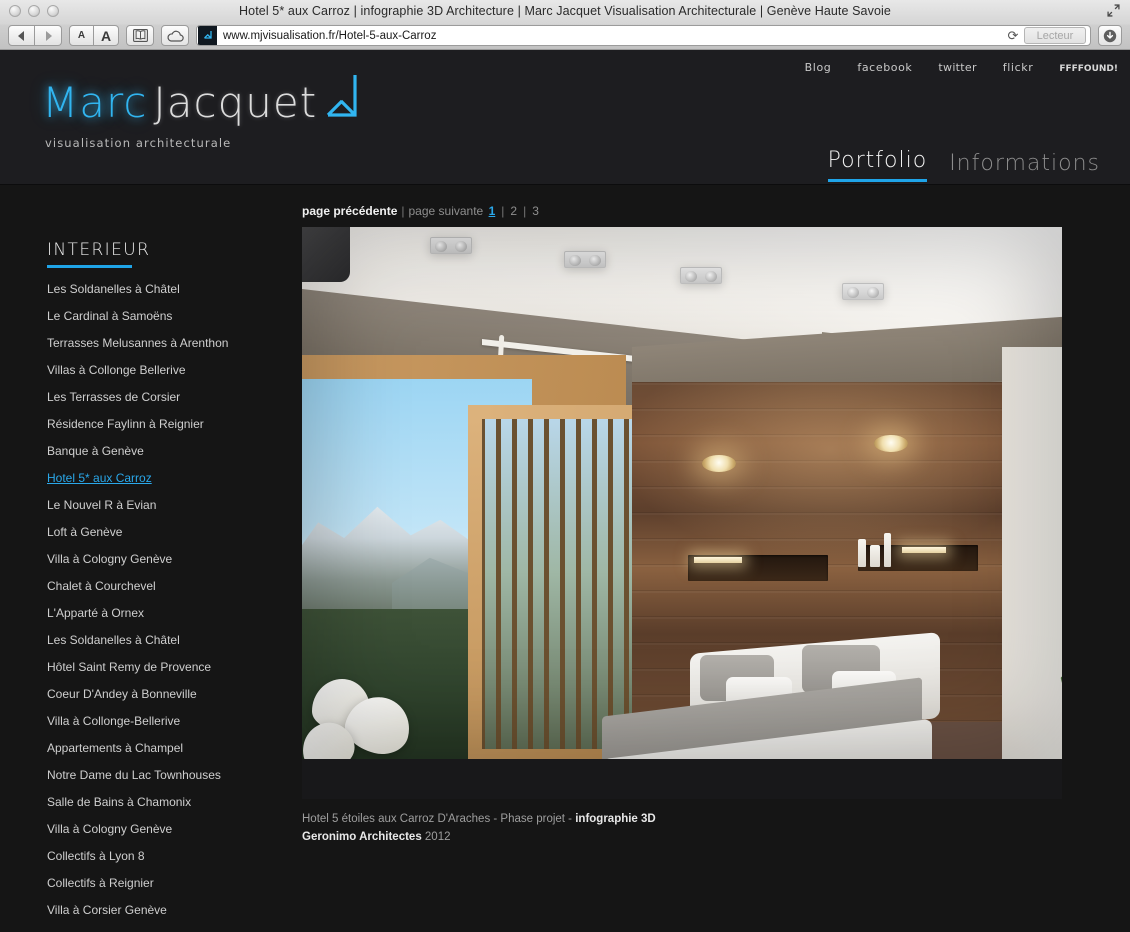  Describe the element at coordinates (1055, 35) in the screenshot. I see `reader-button: Lecteur` at that location.